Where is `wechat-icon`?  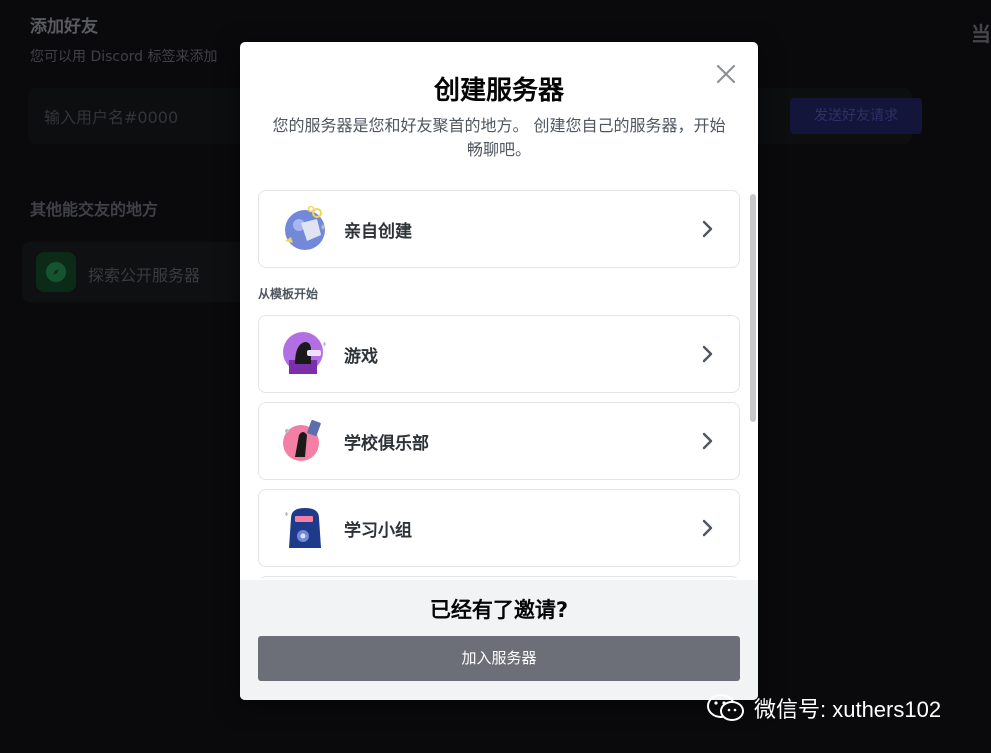
wechat-icon is located at coordinates (725, 707).